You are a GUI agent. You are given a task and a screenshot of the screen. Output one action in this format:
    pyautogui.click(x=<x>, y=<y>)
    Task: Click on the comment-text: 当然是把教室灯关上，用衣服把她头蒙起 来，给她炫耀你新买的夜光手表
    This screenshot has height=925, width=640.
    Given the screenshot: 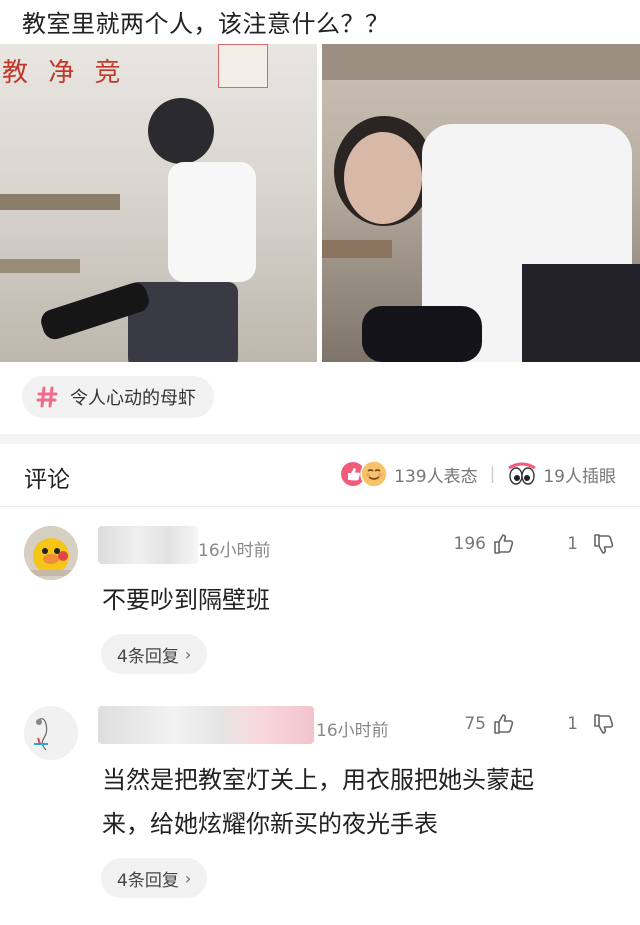 What is the action you would take?
    pyautogui.click(x=318, y=802)
    